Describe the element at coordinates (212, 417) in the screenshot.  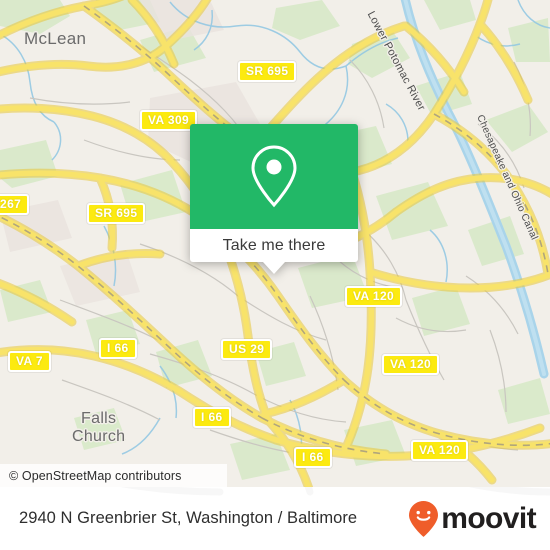
I see `shield-i-66-south: I 66` at that location.